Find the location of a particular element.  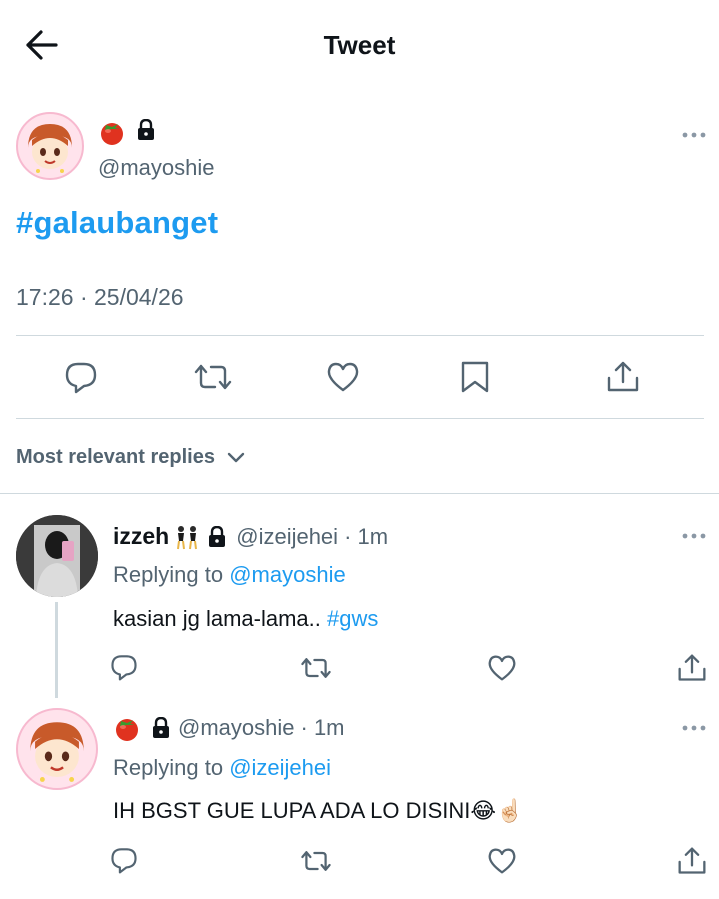

bookmark-icon is located at coordinates (475, 377).